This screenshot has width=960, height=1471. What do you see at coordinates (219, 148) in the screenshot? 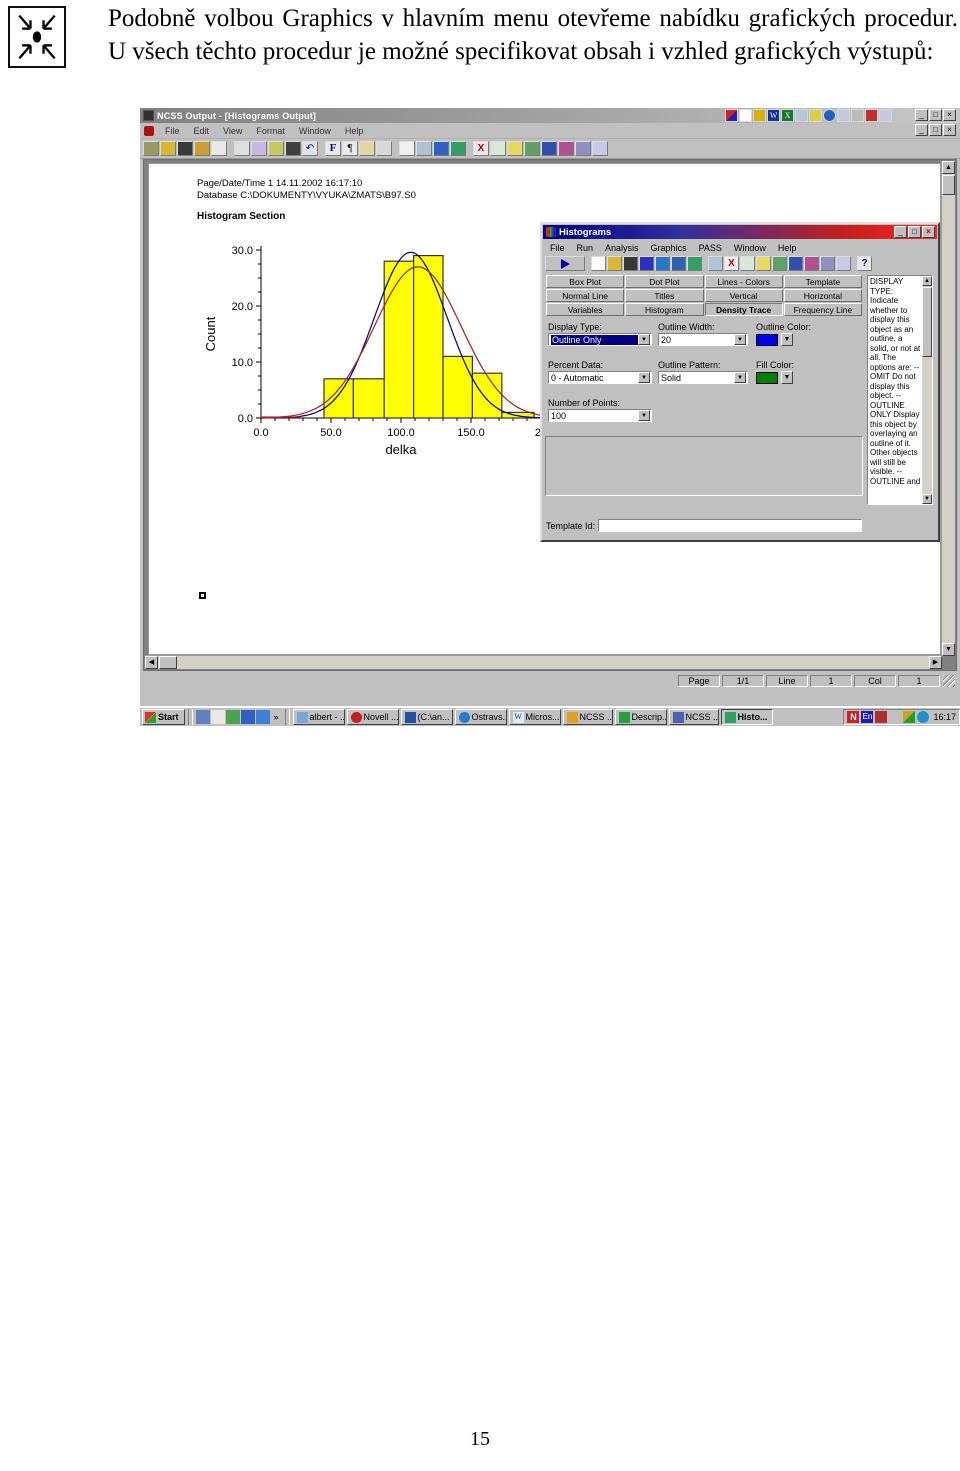
I see `print-preview-icon` at bounding box center [219, 148].